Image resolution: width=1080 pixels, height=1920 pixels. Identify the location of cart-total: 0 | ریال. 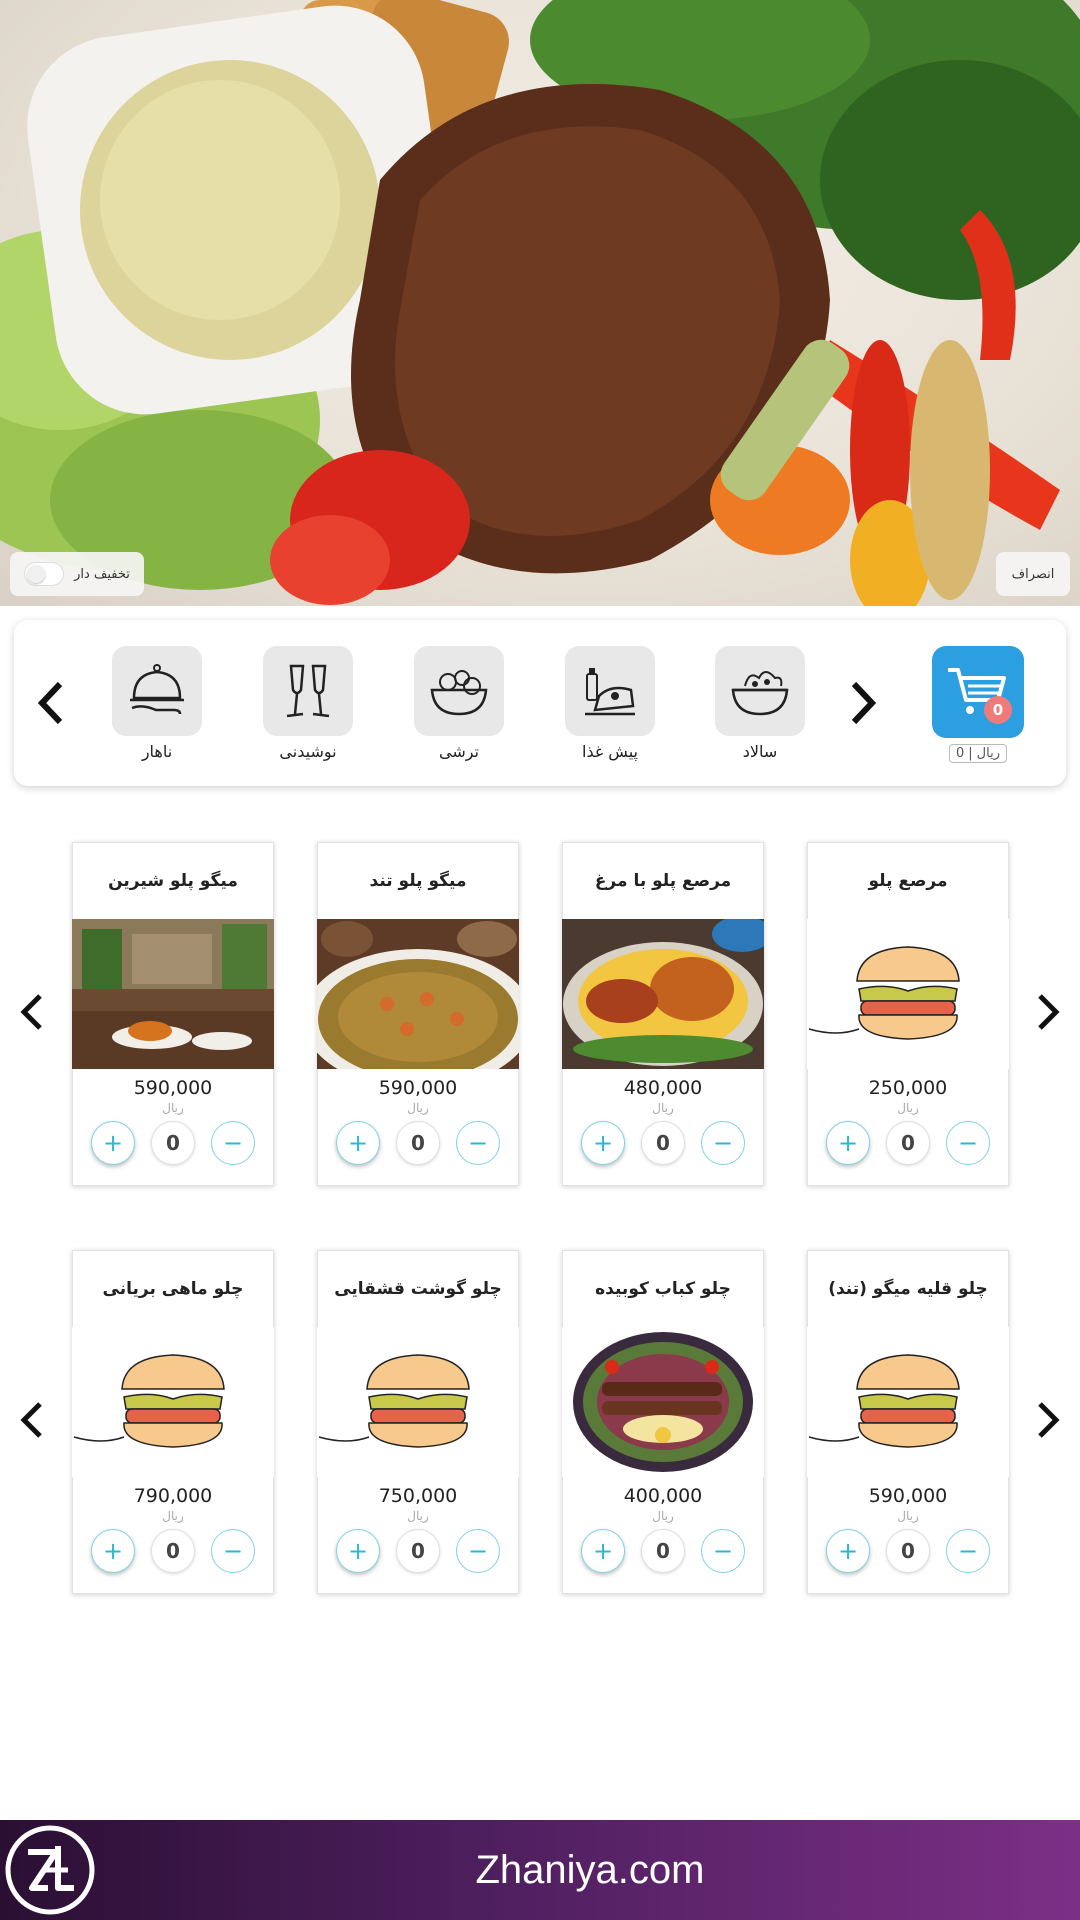
(978, 753).